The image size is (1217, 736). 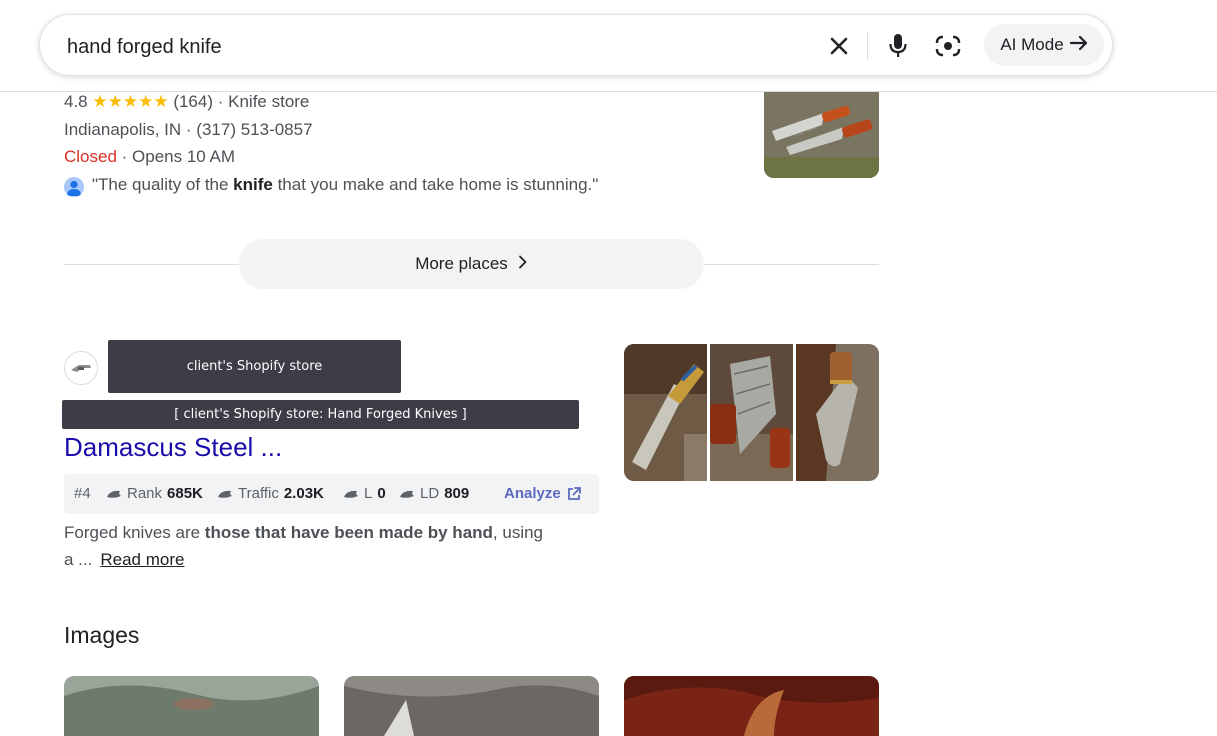 I want to click on seo-l-label: L, so click(x=368, y=493).